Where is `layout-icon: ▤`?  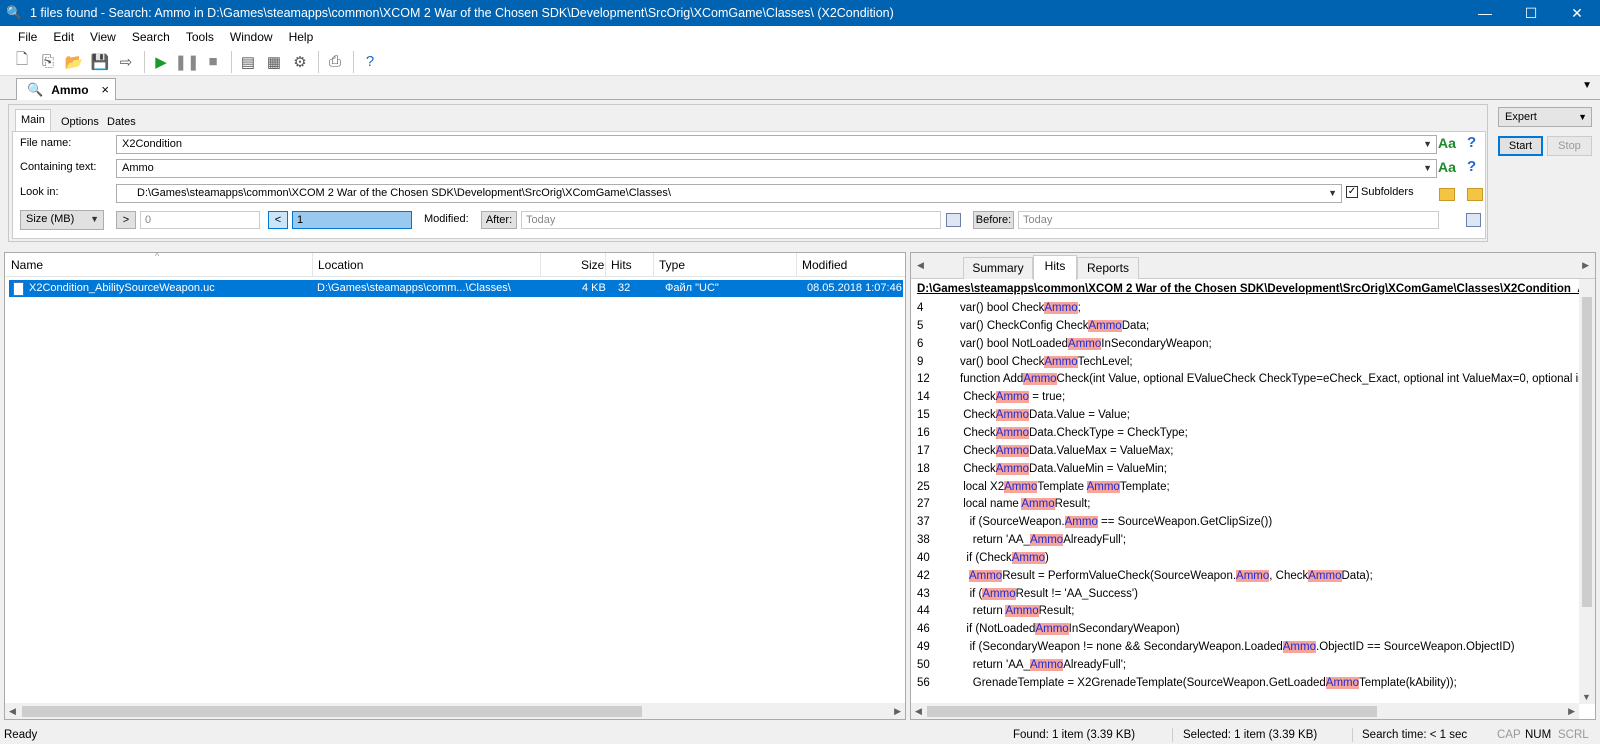 layout-icon: ▤ is located at coordinates (248, 62).